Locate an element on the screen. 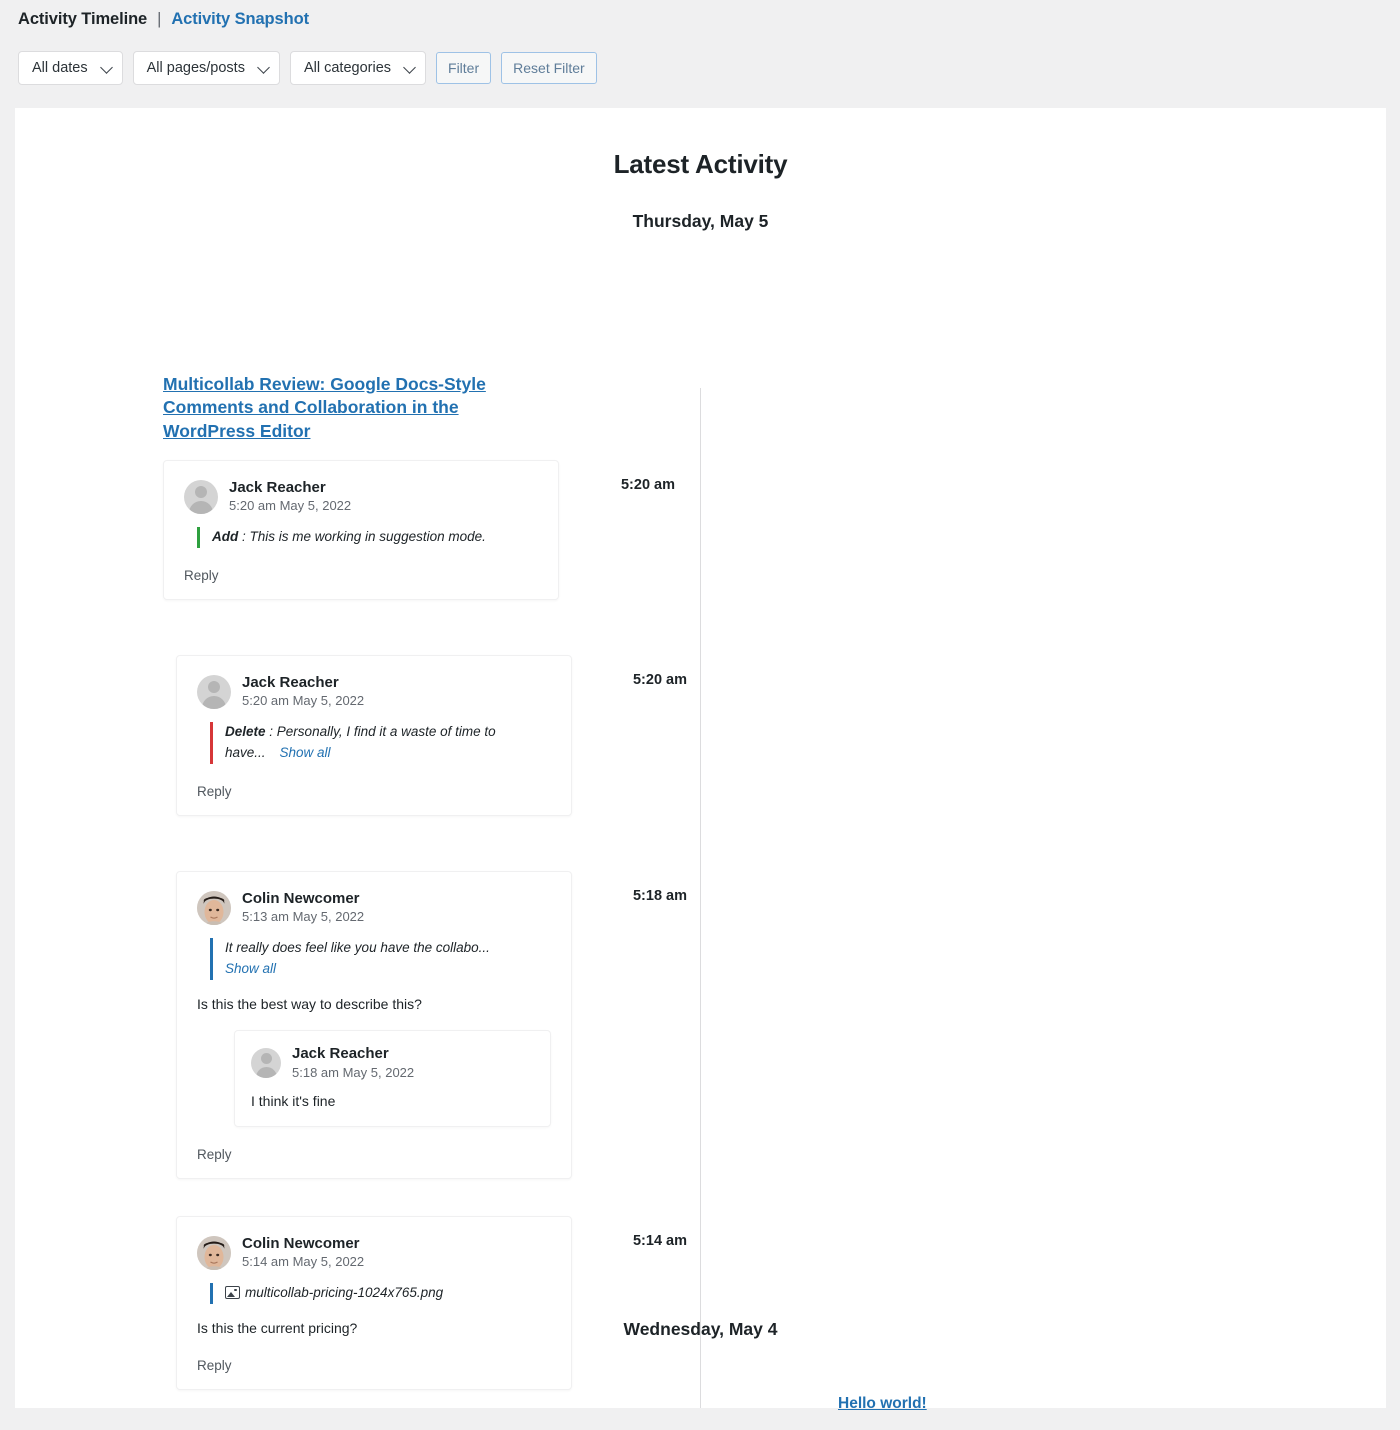 The image size is (1400, 1430). day-heading-two: Wednesday, May 4 is located at coordinates (700, 1329).